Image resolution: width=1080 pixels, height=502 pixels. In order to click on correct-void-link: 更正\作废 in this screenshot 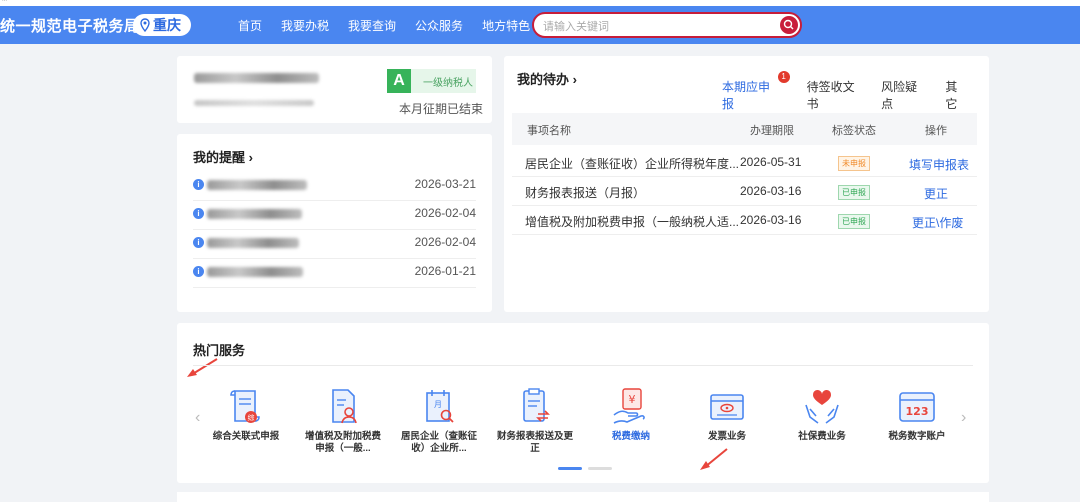, I will do `click(937, 222)`.